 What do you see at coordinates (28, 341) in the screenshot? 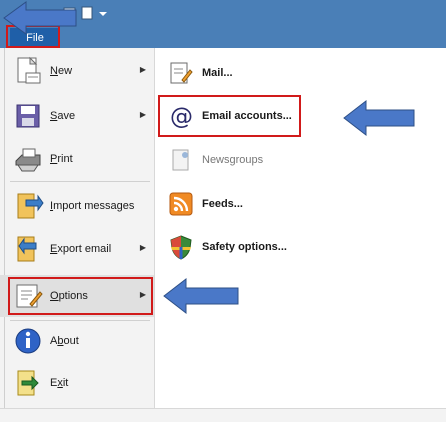
I see `info-icon` at bounding box center [28, 341].